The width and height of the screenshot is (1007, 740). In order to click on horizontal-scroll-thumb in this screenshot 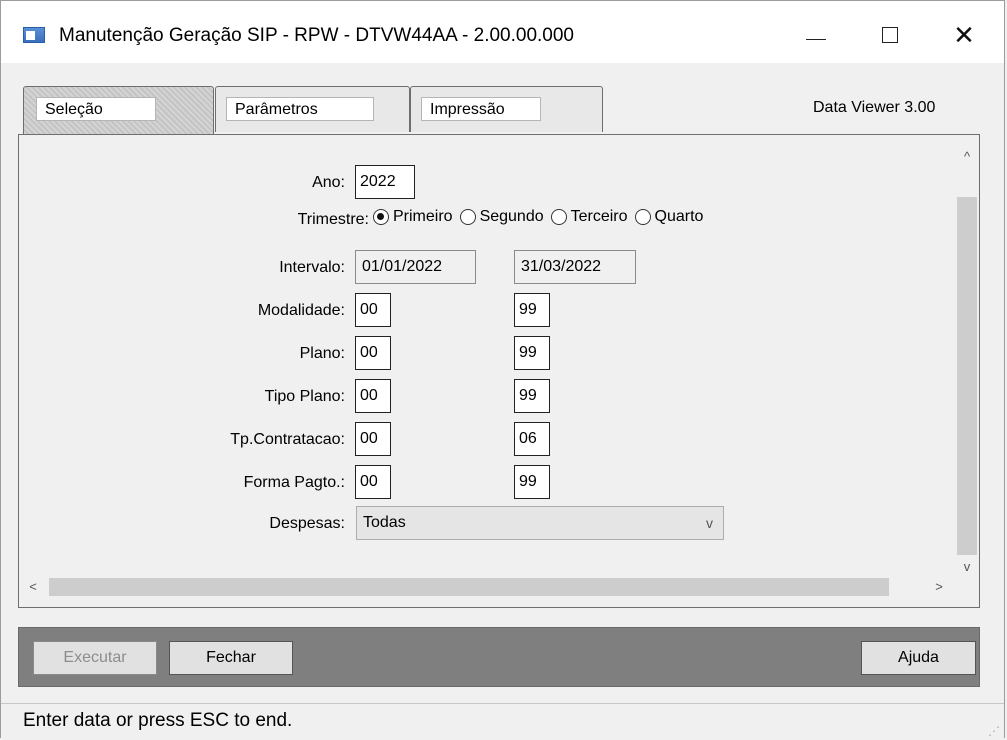, I will do `click(469, 587)`.